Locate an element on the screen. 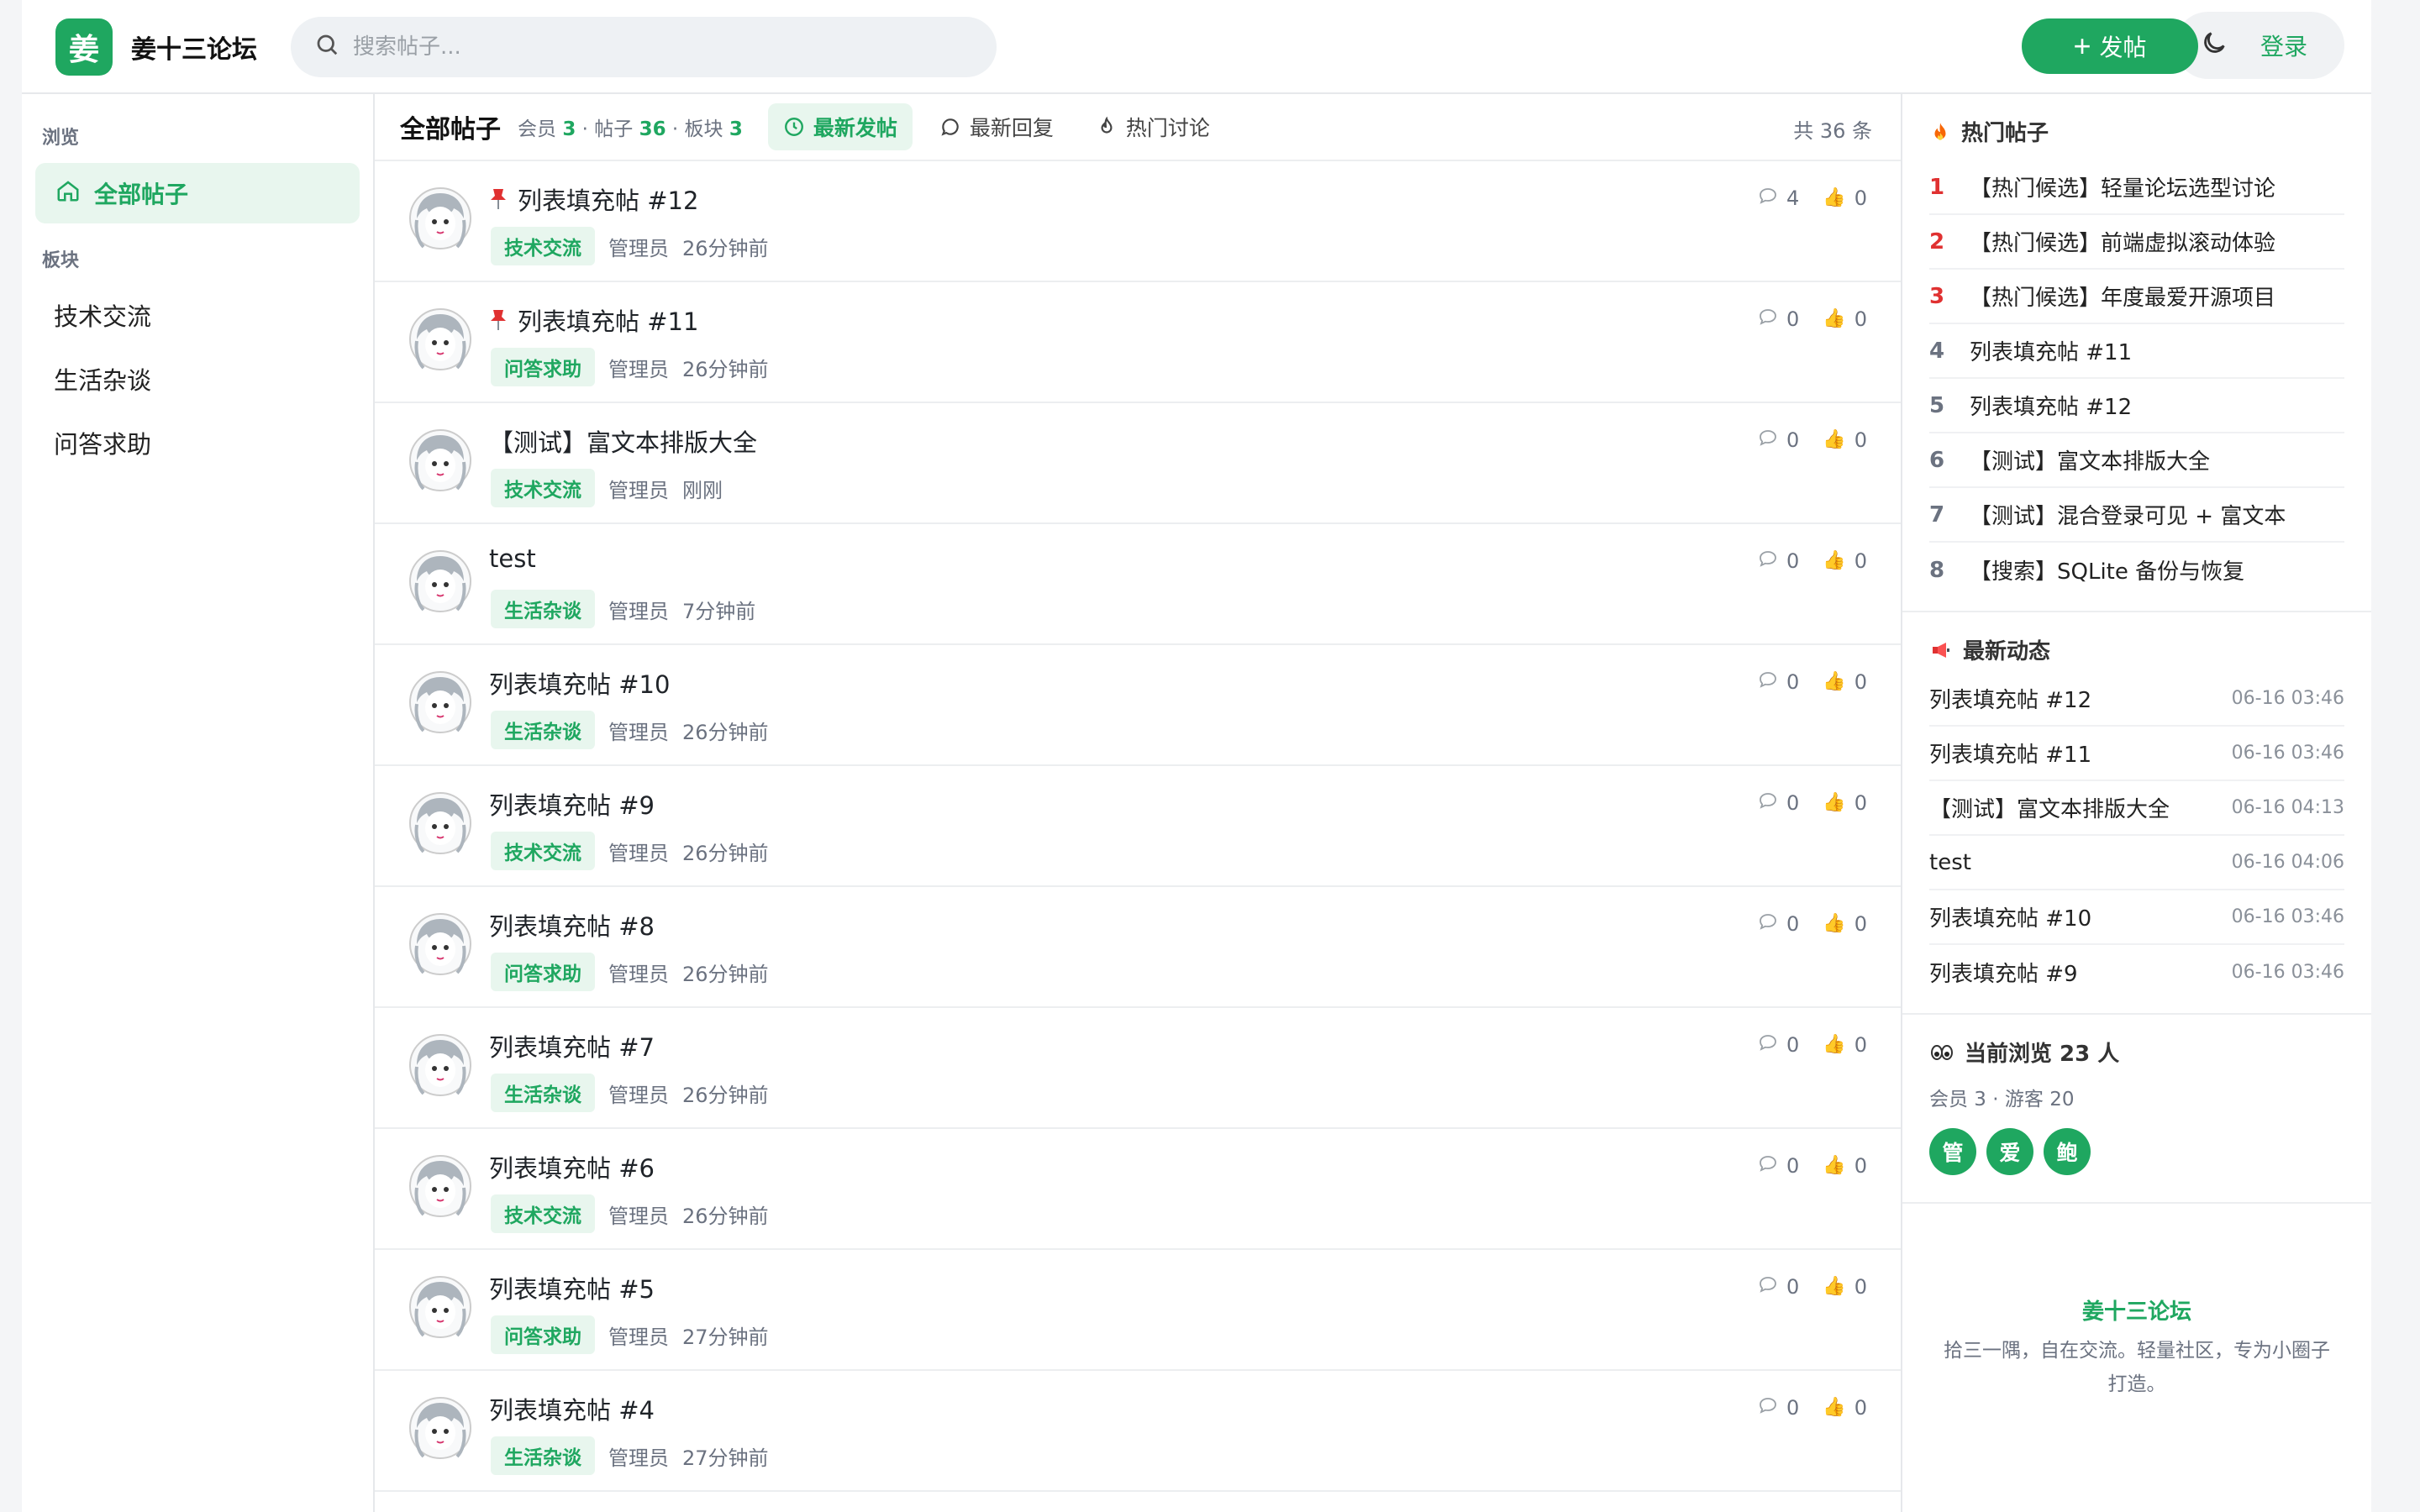 This screenshot has height=1512, width=2420. post-row: 【测试】富文本排版大全 技术交流 管理员 刚刚 0 👍 0 is located at coordinates (1138, 463).